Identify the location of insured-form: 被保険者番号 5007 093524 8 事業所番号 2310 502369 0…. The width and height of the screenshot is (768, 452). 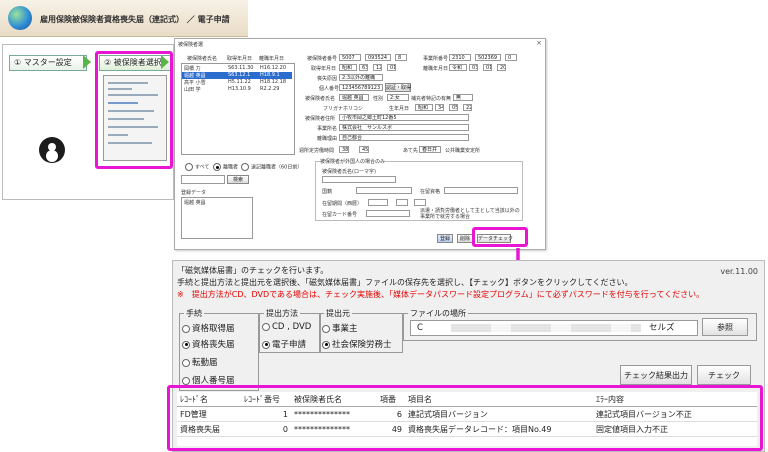
(420, 148).